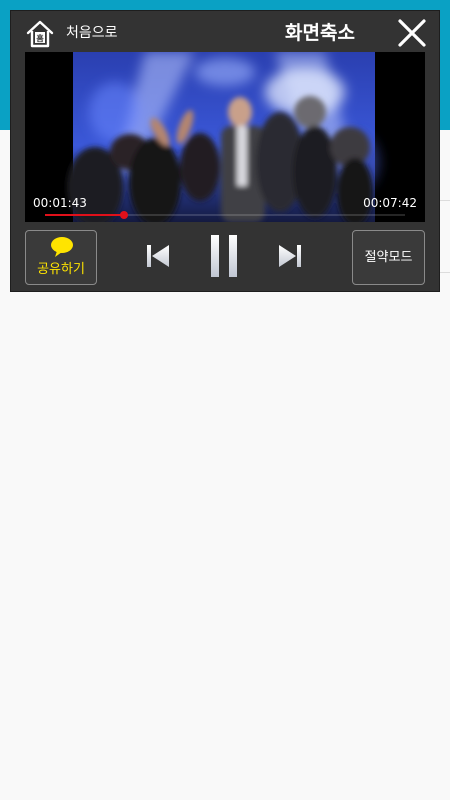 The image size is (450, 800). Describe the element at coordinates (61, 257) in the screenshot. I see `share-button: 공유하기` at that location.